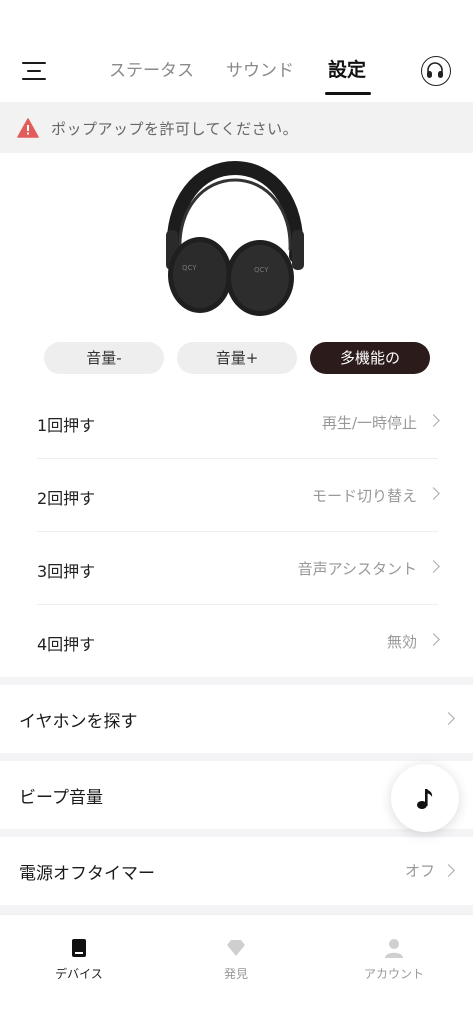  What do you see at coordinates (436, 71) in the screenshot?
I see `headphone-icon` at bounding box center [436, 71].